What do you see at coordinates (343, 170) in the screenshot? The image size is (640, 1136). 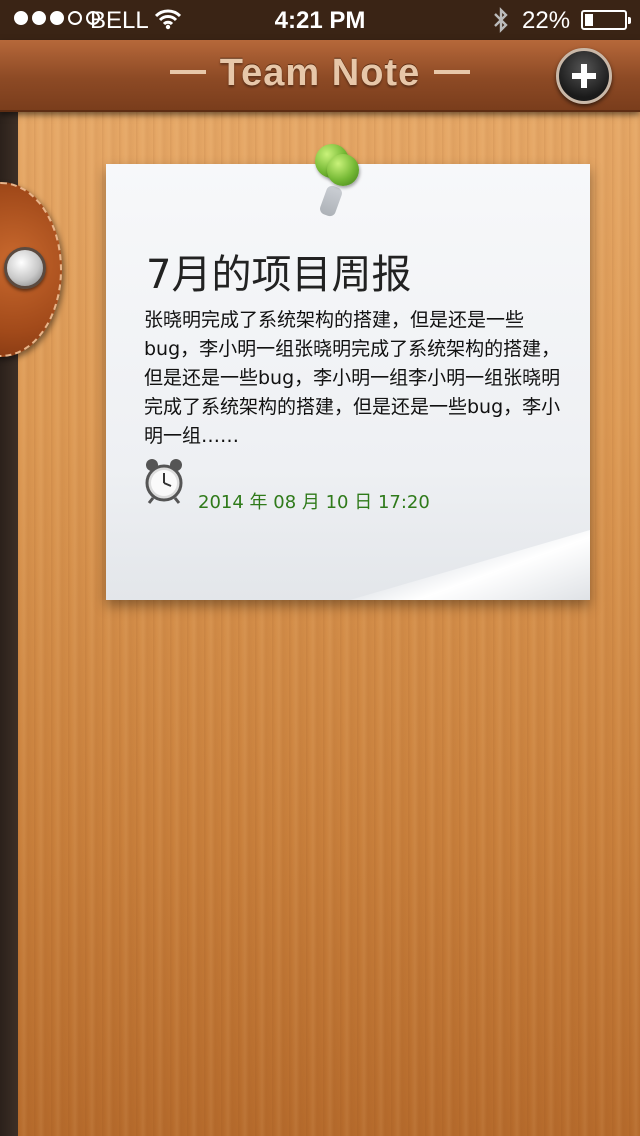 I see `pushpin-head-front` at bounding box center [343, 170].